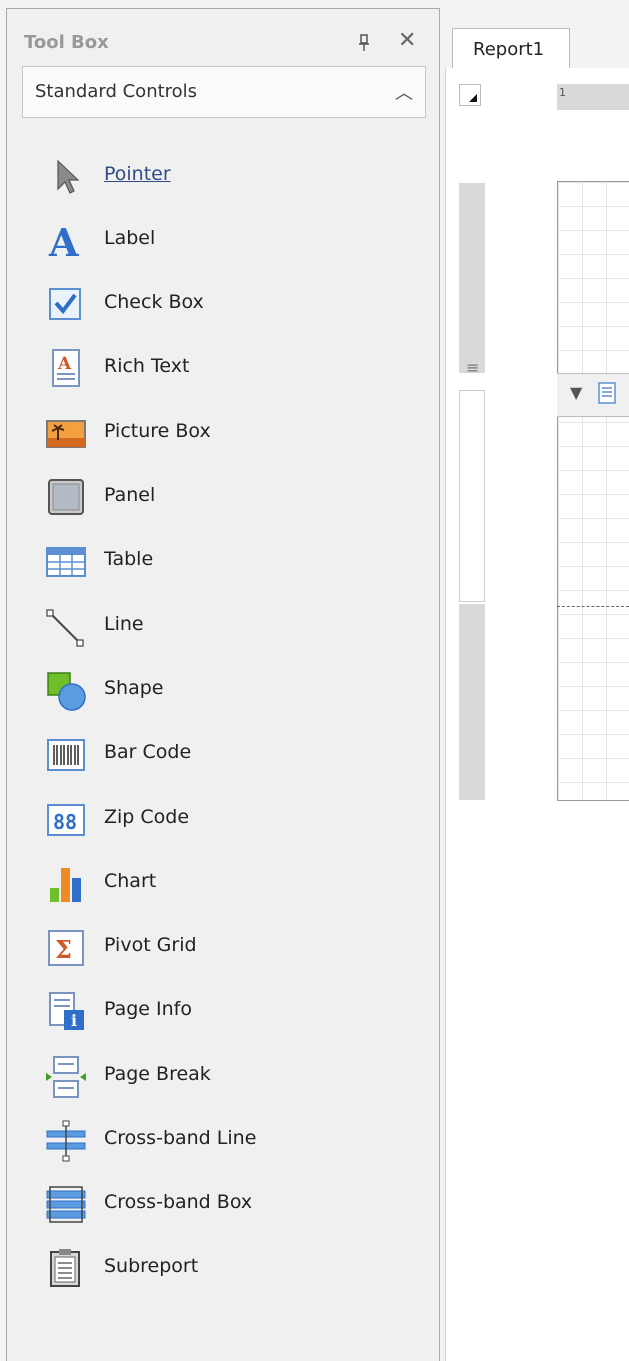  What do you see at coordinates (147, 817) in the screenshot?
I see `tool-label: Zip Code` at bounding box center [147, 817].